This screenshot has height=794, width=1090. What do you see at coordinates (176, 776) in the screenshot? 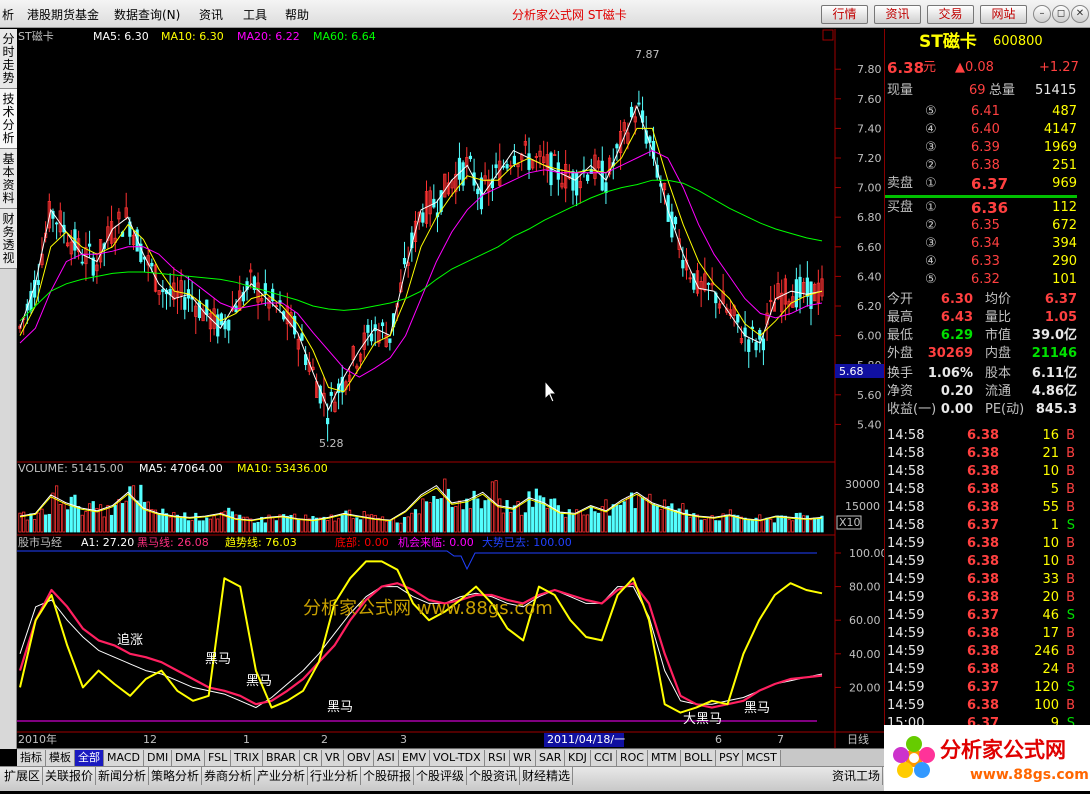
I see `status-tab: 策略分析` at bounding box center [176, 776].